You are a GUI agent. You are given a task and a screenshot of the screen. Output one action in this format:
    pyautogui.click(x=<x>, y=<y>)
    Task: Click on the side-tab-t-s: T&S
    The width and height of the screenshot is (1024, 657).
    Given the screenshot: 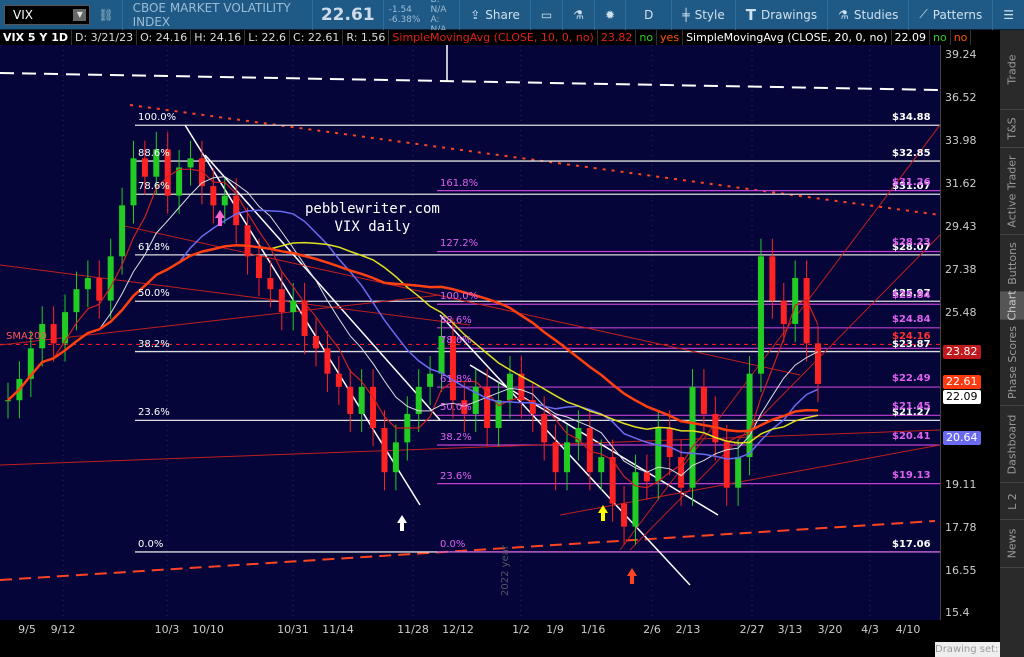 What is the action you would take?
    pyautogui.click(x=1012, y=129)
    